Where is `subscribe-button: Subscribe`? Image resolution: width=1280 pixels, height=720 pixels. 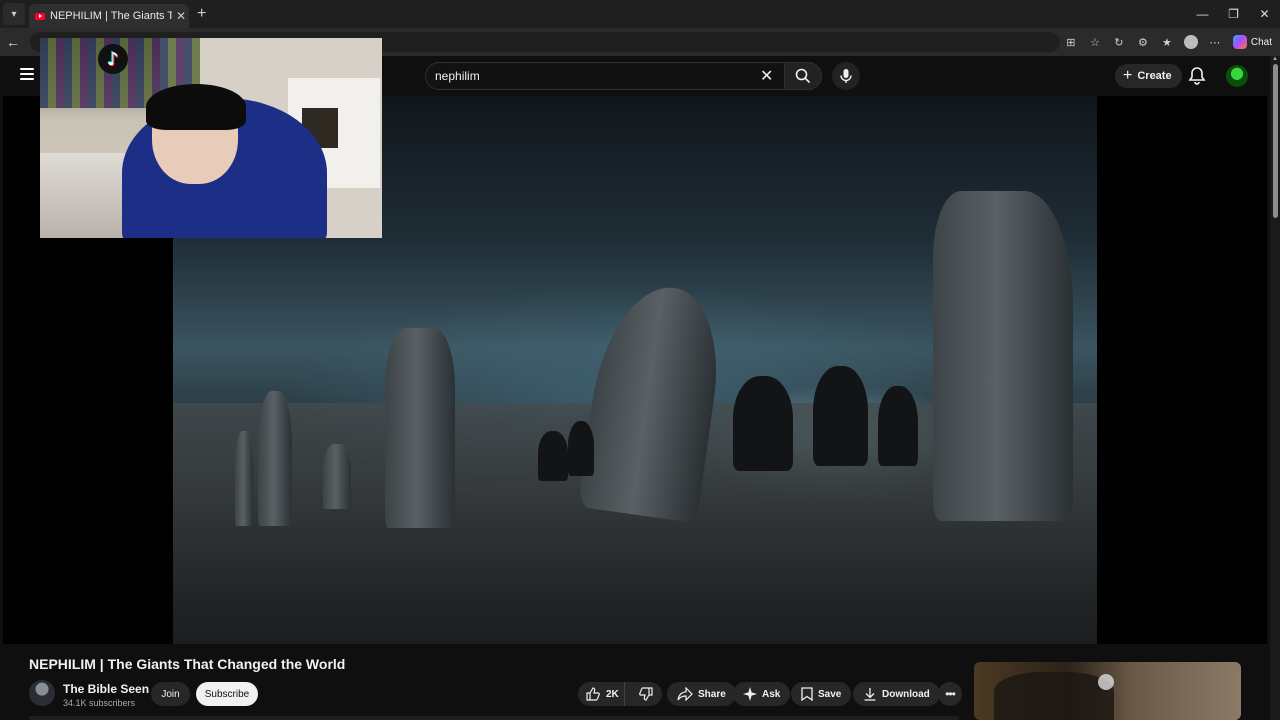
subscribe-button: Subscribe is located at coordinates (227, 694).